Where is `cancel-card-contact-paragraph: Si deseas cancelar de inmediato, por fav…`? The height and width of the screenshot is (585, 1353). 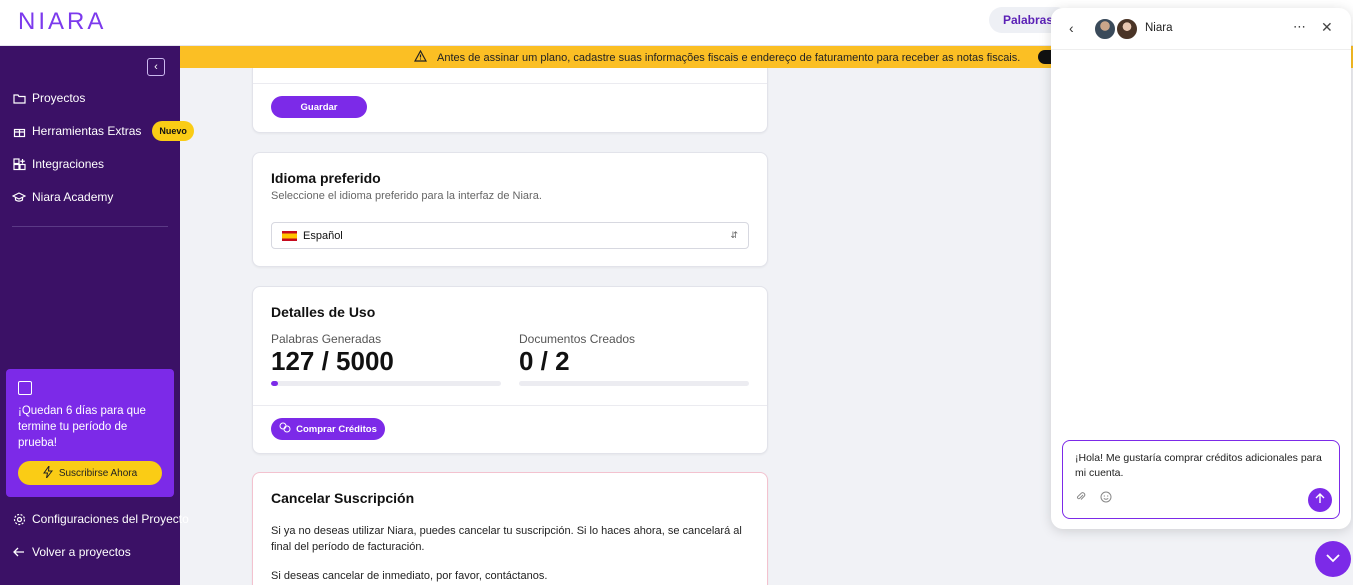
cancel-card-contact-paragraph: Si deseas cancelar de inmediato, por fav… is located at coordinates (409, 576).